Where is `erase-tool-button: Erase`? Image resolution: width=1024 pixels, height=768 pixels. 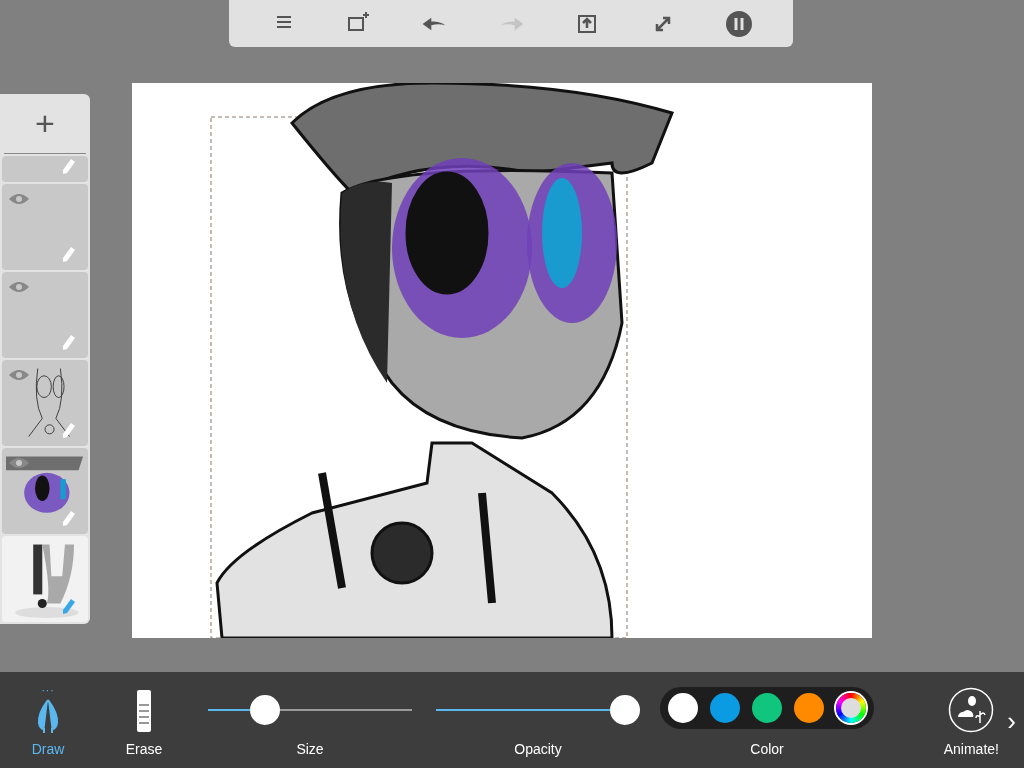 erase-tool-button: Erase is located at coordinates (144, 720).